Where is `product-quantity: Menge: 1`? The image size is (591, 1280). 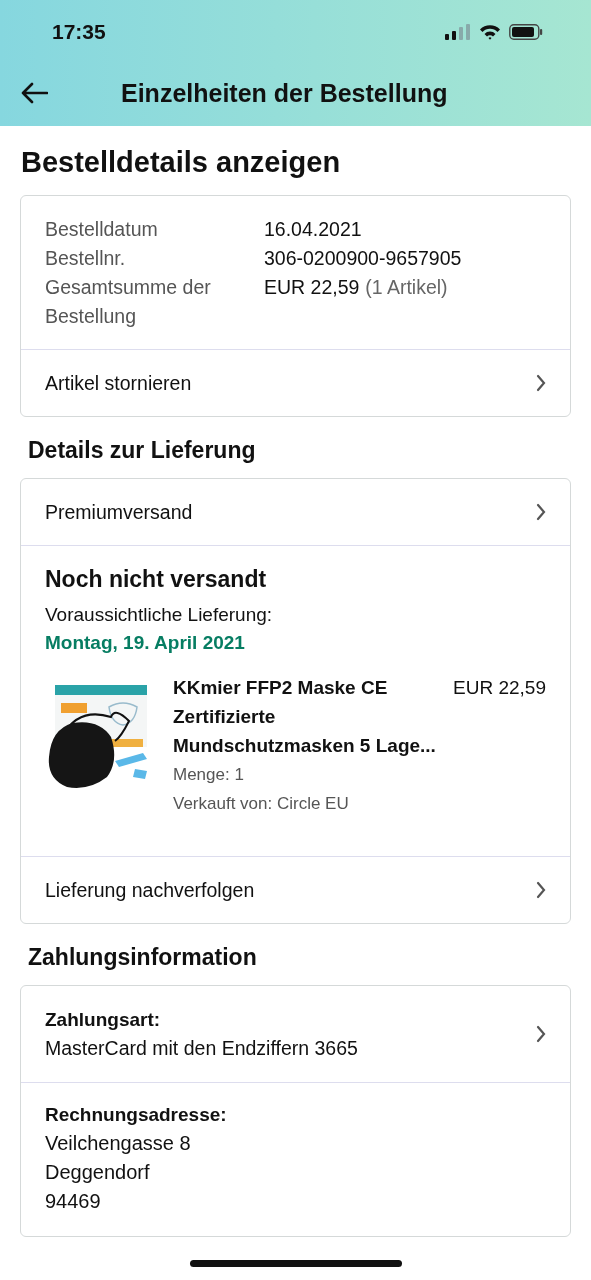
product-quantity: Menge: 1 is located at coordinates (209, 775).